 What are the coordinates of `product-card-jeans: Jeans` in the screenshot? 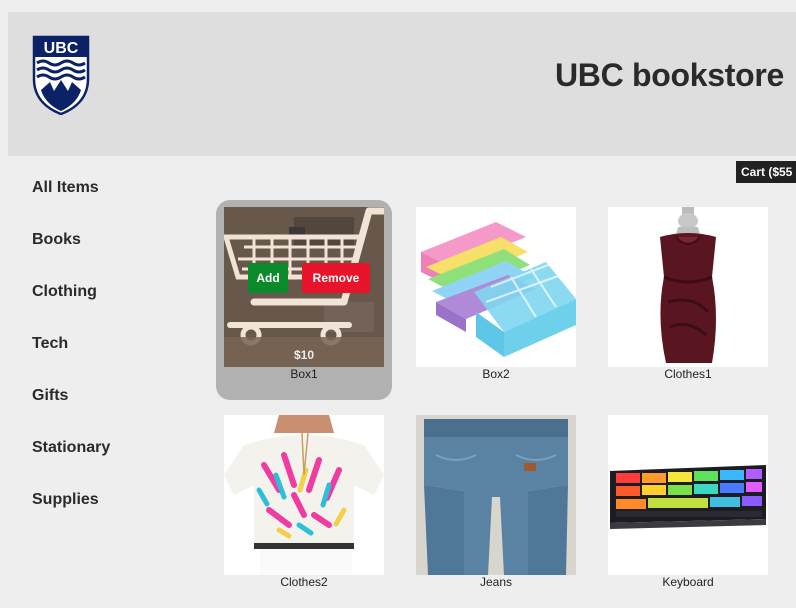 It's located at (496, 508).